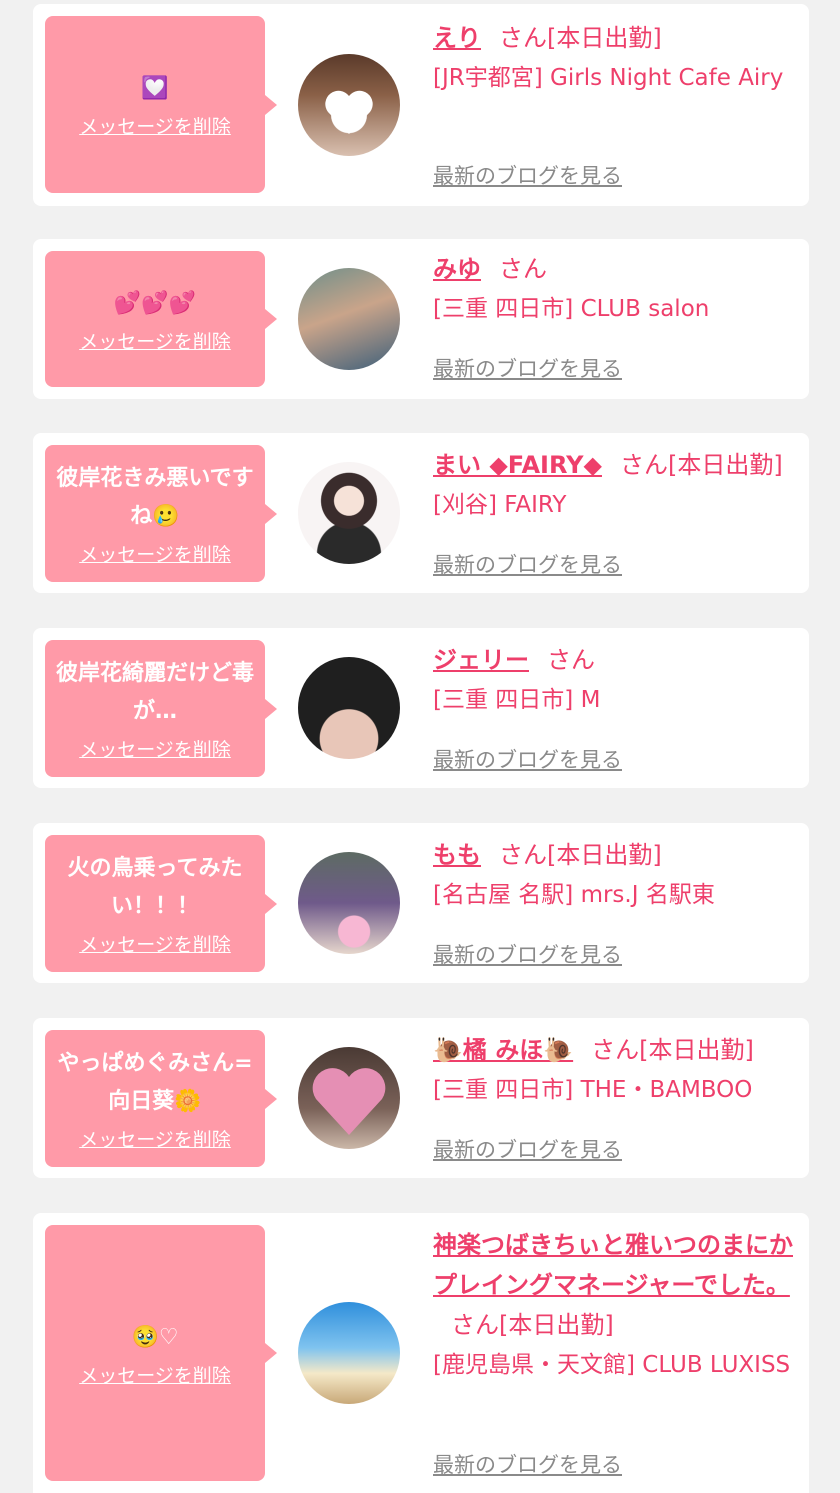 The height and width of the screenshot is (1493, 840). Describe the element at coordinates (612, 1365) in the screenshot. I see `shop-name: [鹿児島県・天文館] CLUB LUXISS` at that location.